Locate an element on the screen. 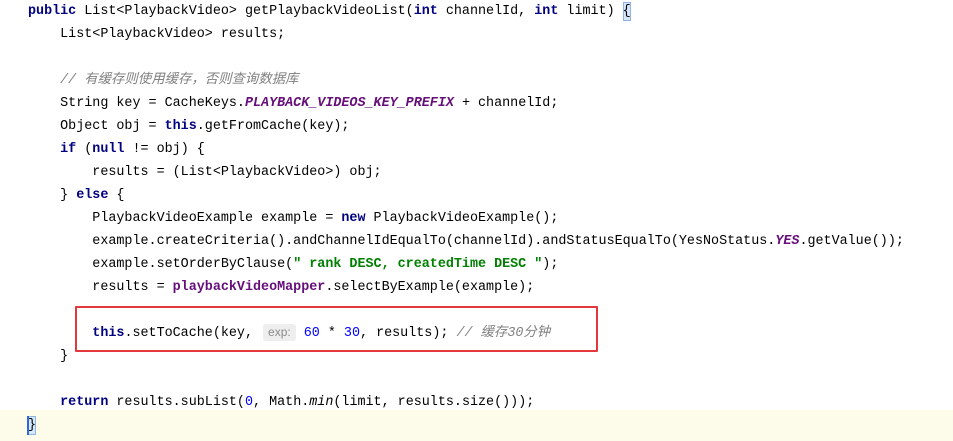 This screenshot has width=953, height=441. code-text: PlaybackVideoExample example = is located at coordinates (217, 218).